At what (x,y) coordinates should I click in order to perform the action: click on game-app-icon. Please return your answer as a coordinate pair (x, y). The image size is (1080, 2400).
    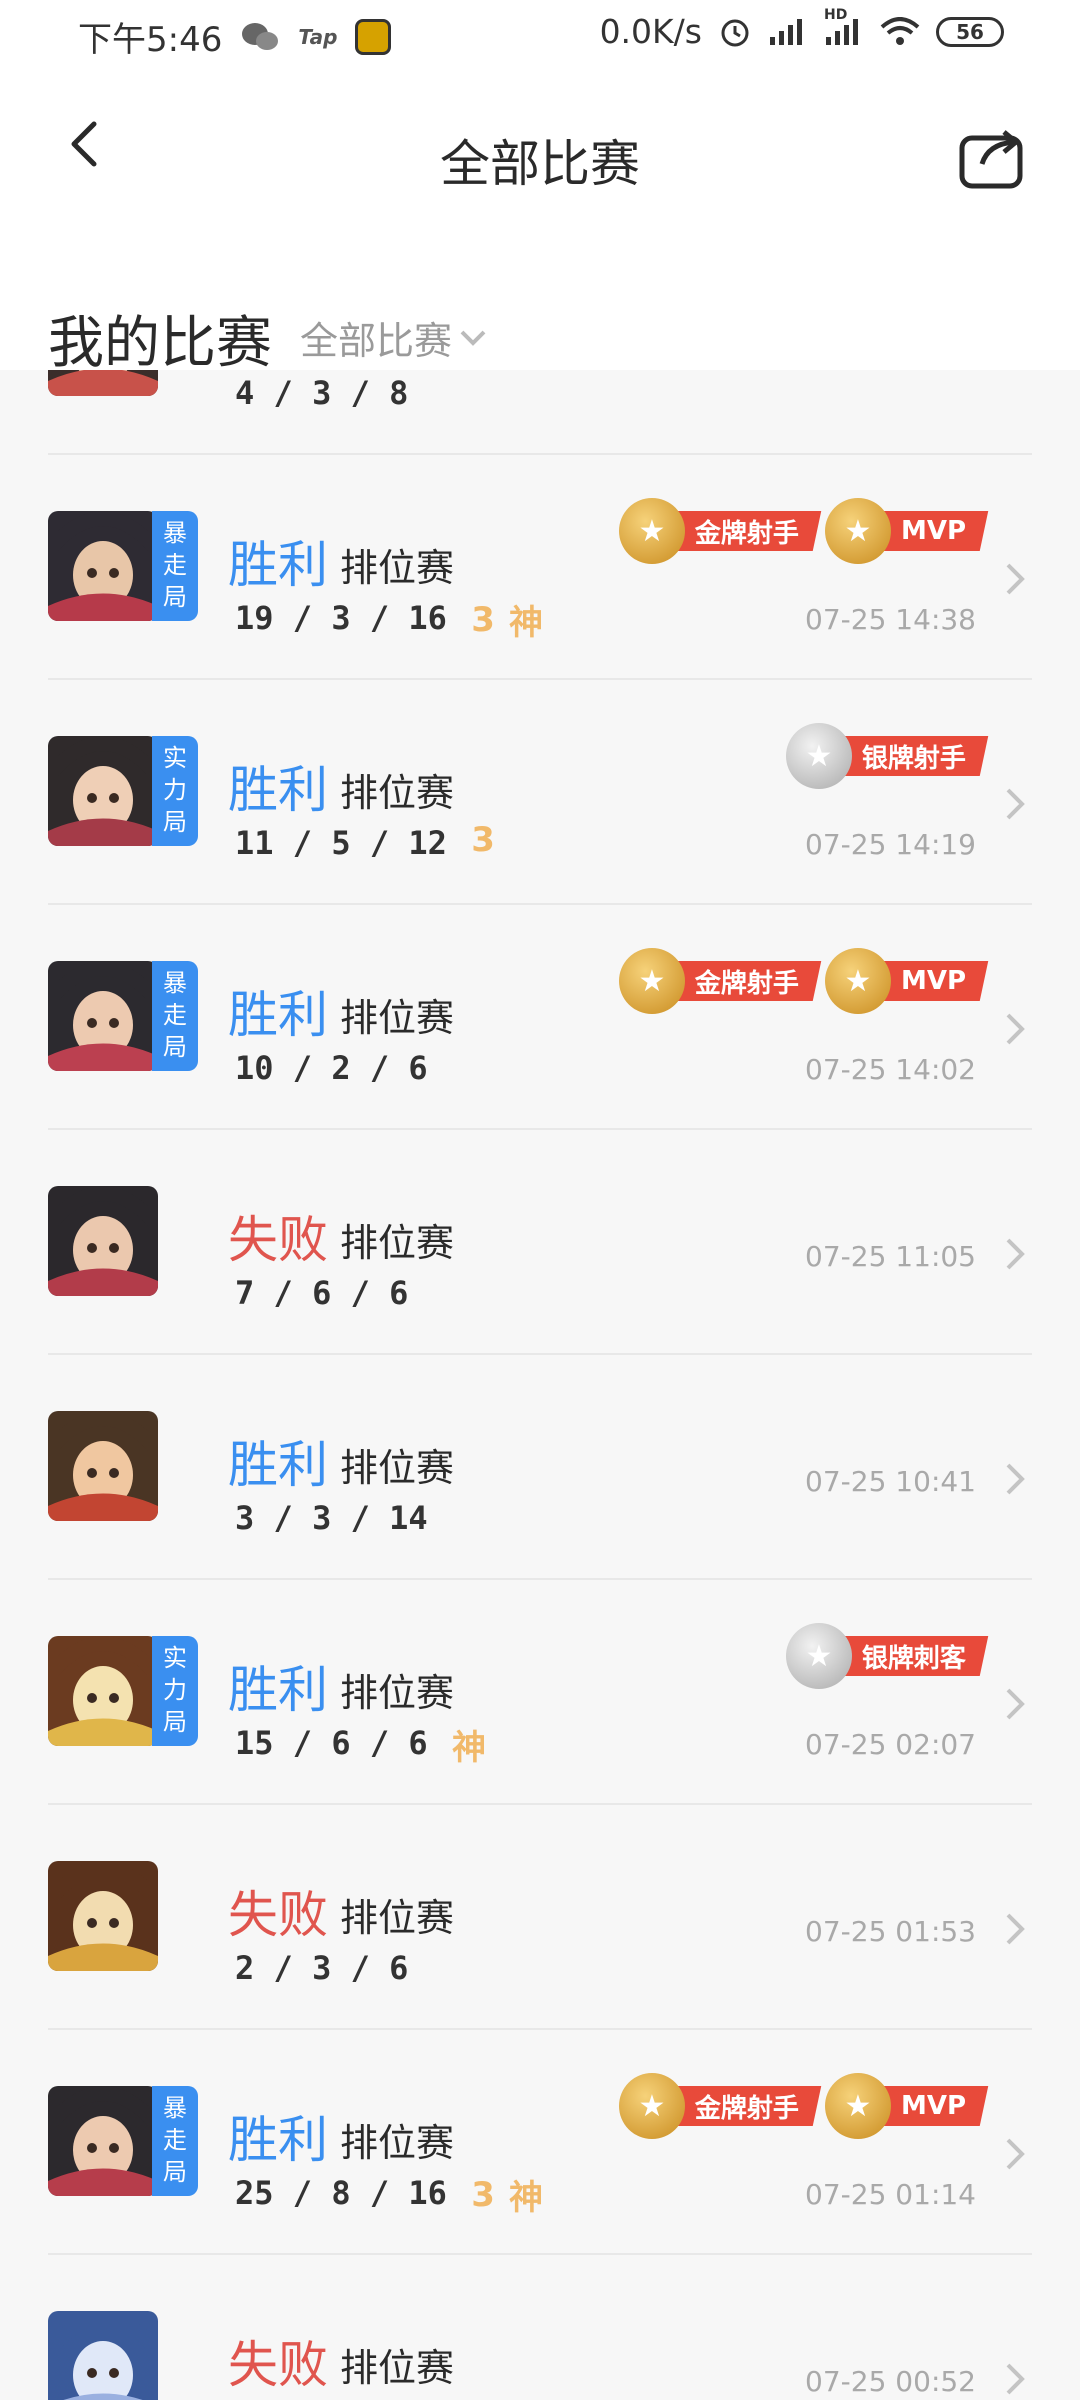
    Looking at the image, I should click on (373, 36).